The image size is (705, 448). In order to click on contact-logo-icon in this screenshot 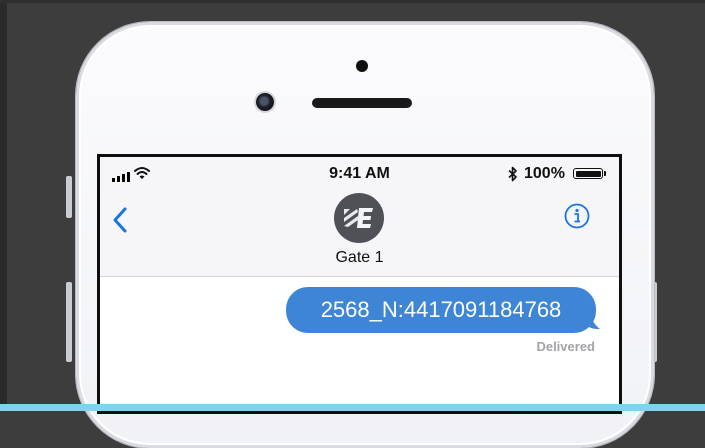, I will do `click(358, 218)`.